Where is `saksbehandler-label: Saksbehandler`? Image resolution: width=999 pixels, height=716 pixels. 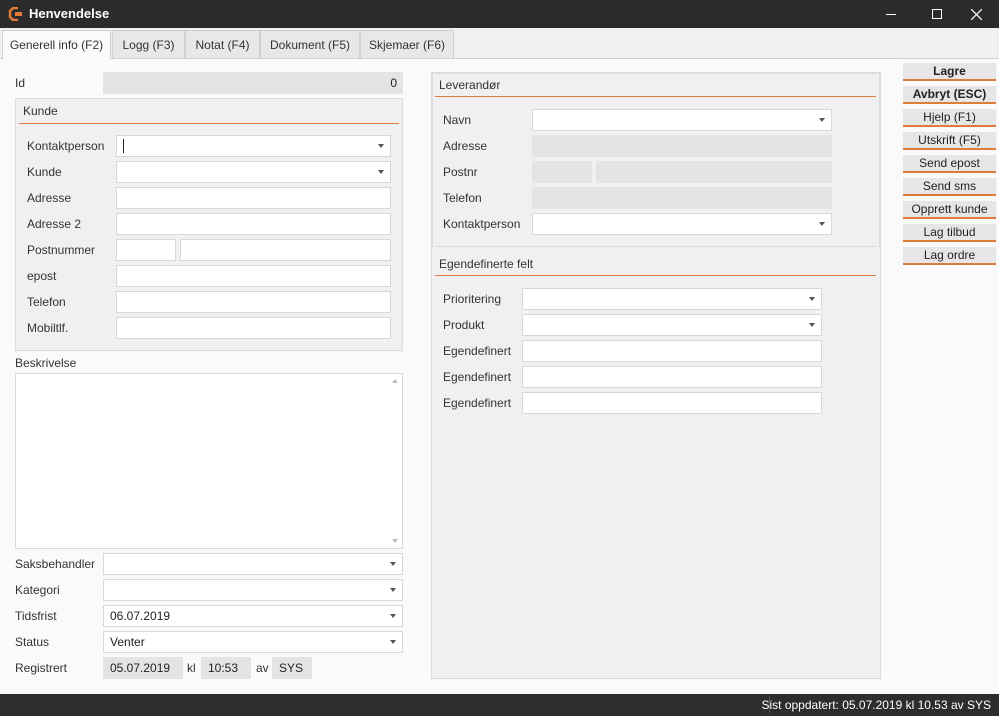
saksbehandler-label: Saksbehandler is located at coordinates (55, 564).